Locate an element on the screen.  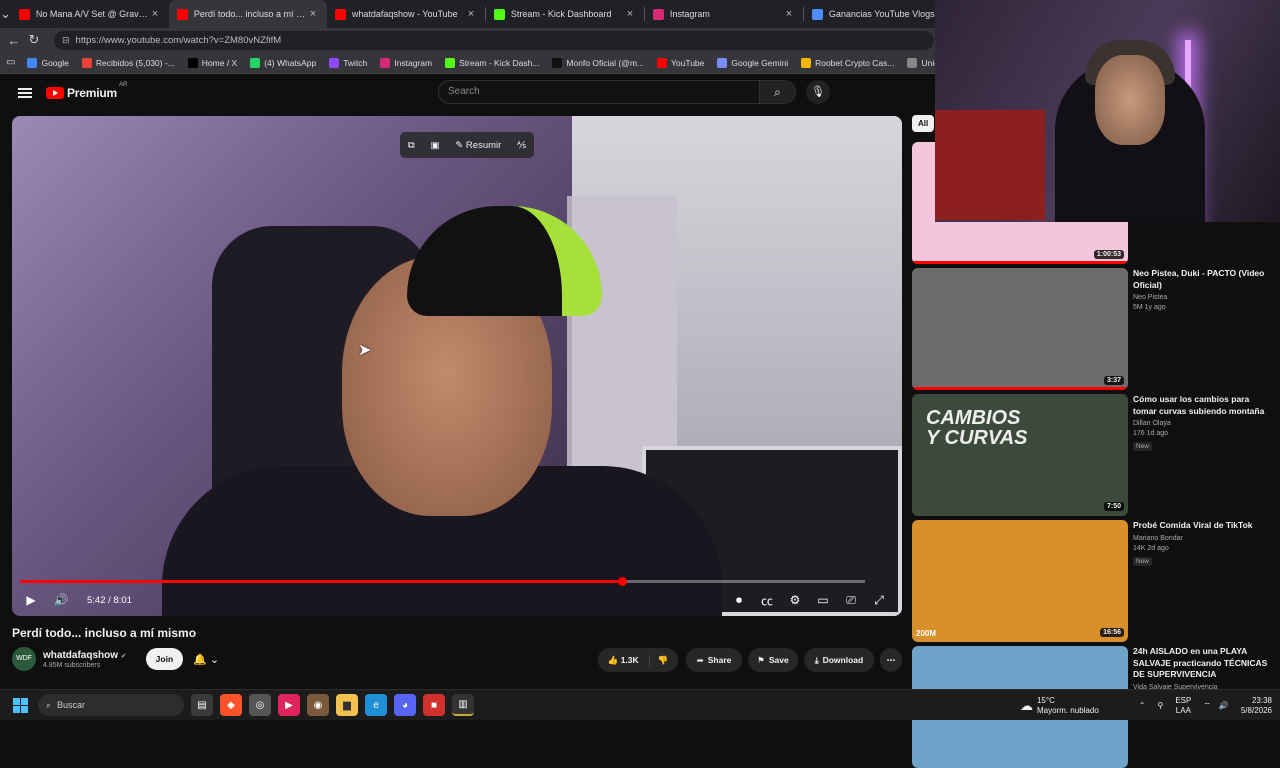
tab-list-chevron-icon: ⌄ is located at coordinates (5, 14).